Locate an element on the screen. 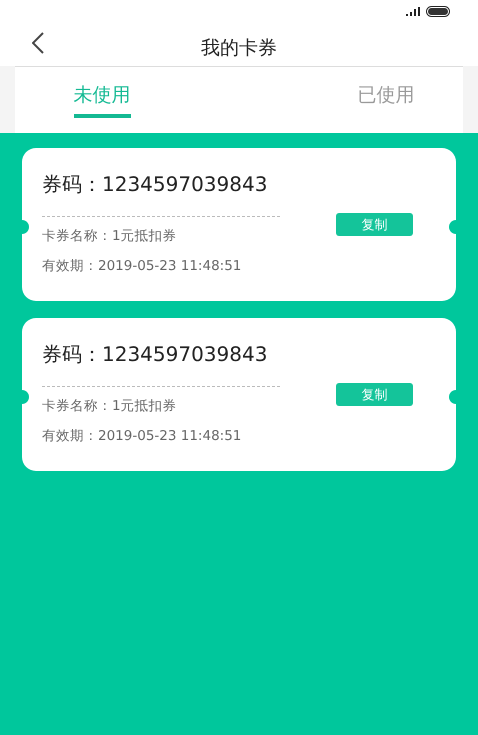 This screenshot has height=735, width=478. page-title: 我的卡券 is located at coordinates (239, 48).